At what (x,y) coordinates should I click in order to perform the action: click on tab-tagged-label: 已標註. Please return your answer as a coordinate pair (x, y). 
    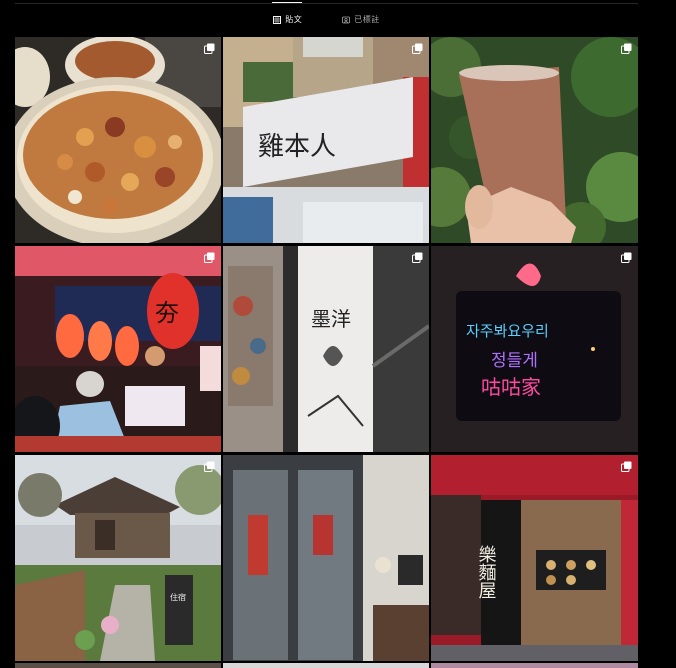
    Looking at the image, I should click on (367, 19).